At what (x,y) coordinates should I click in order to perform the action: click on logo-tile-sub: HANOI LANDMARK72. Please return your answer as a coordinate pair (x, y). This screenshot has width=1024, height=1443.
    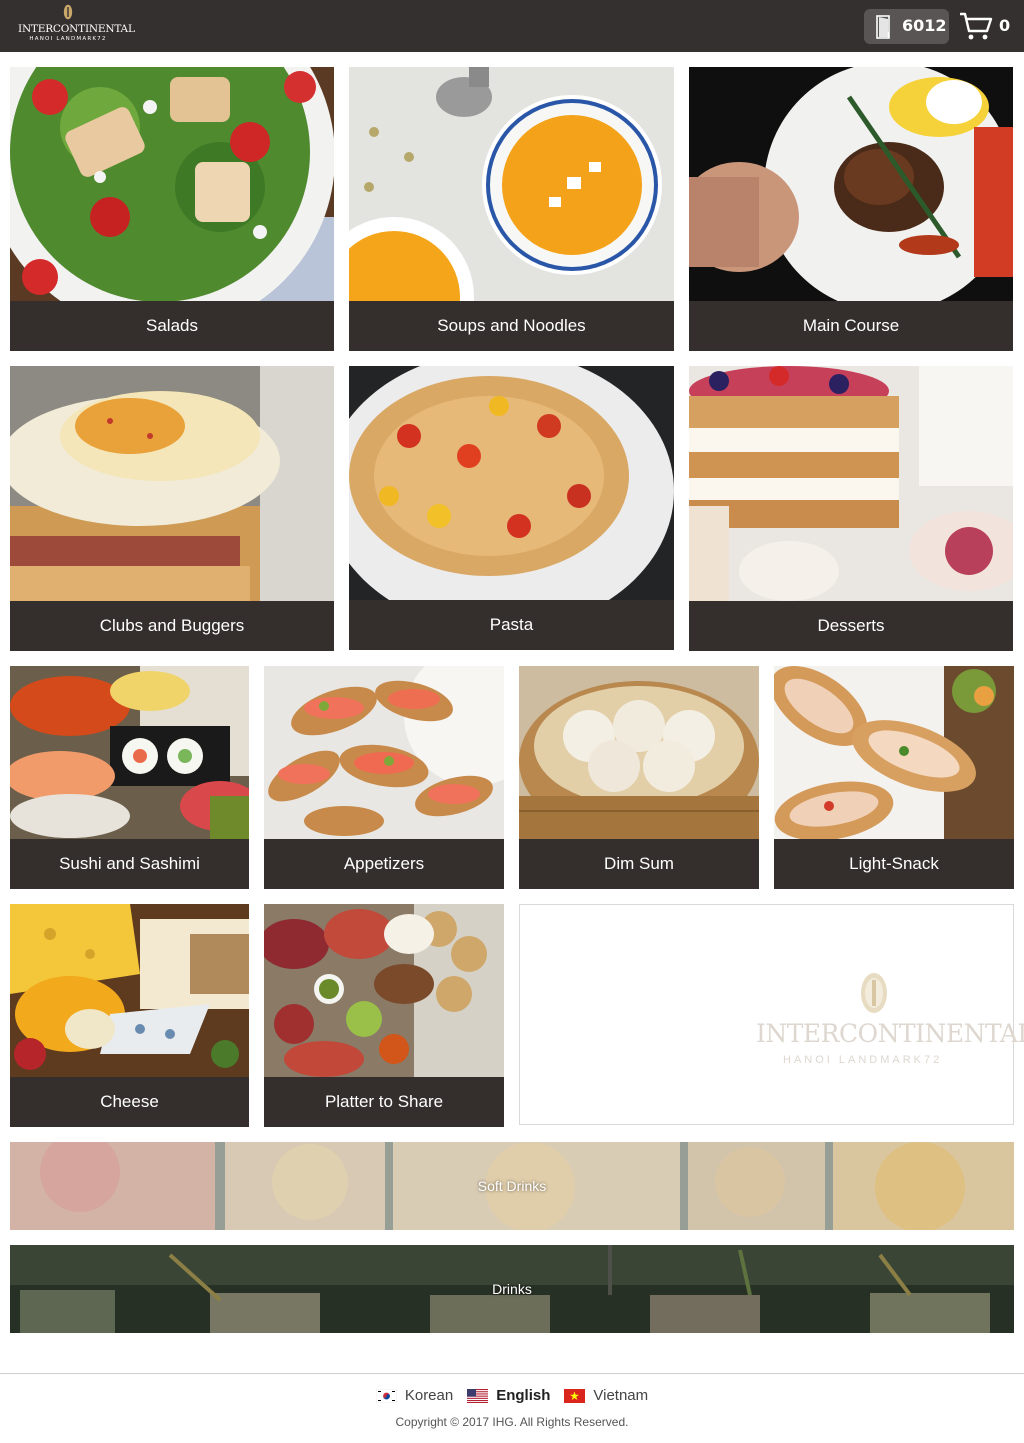
    Looking at the image, I should click on (863, 1060).